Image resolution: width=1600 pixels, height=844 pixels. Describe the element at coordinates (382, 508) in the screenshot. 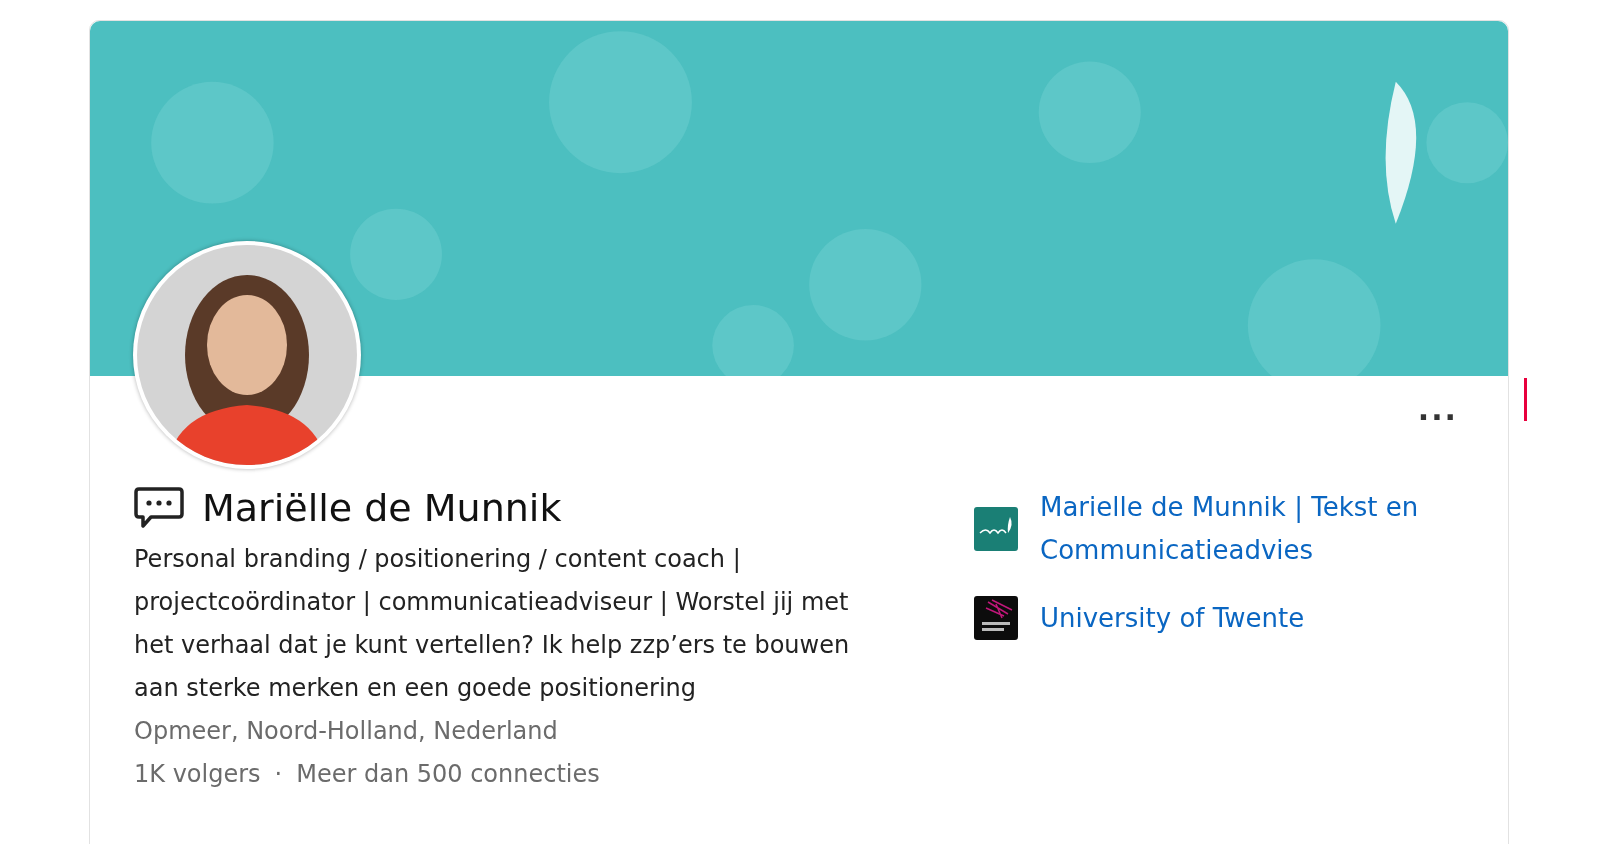

I see `profile-name: Mariëlle de Munnik` at that location.